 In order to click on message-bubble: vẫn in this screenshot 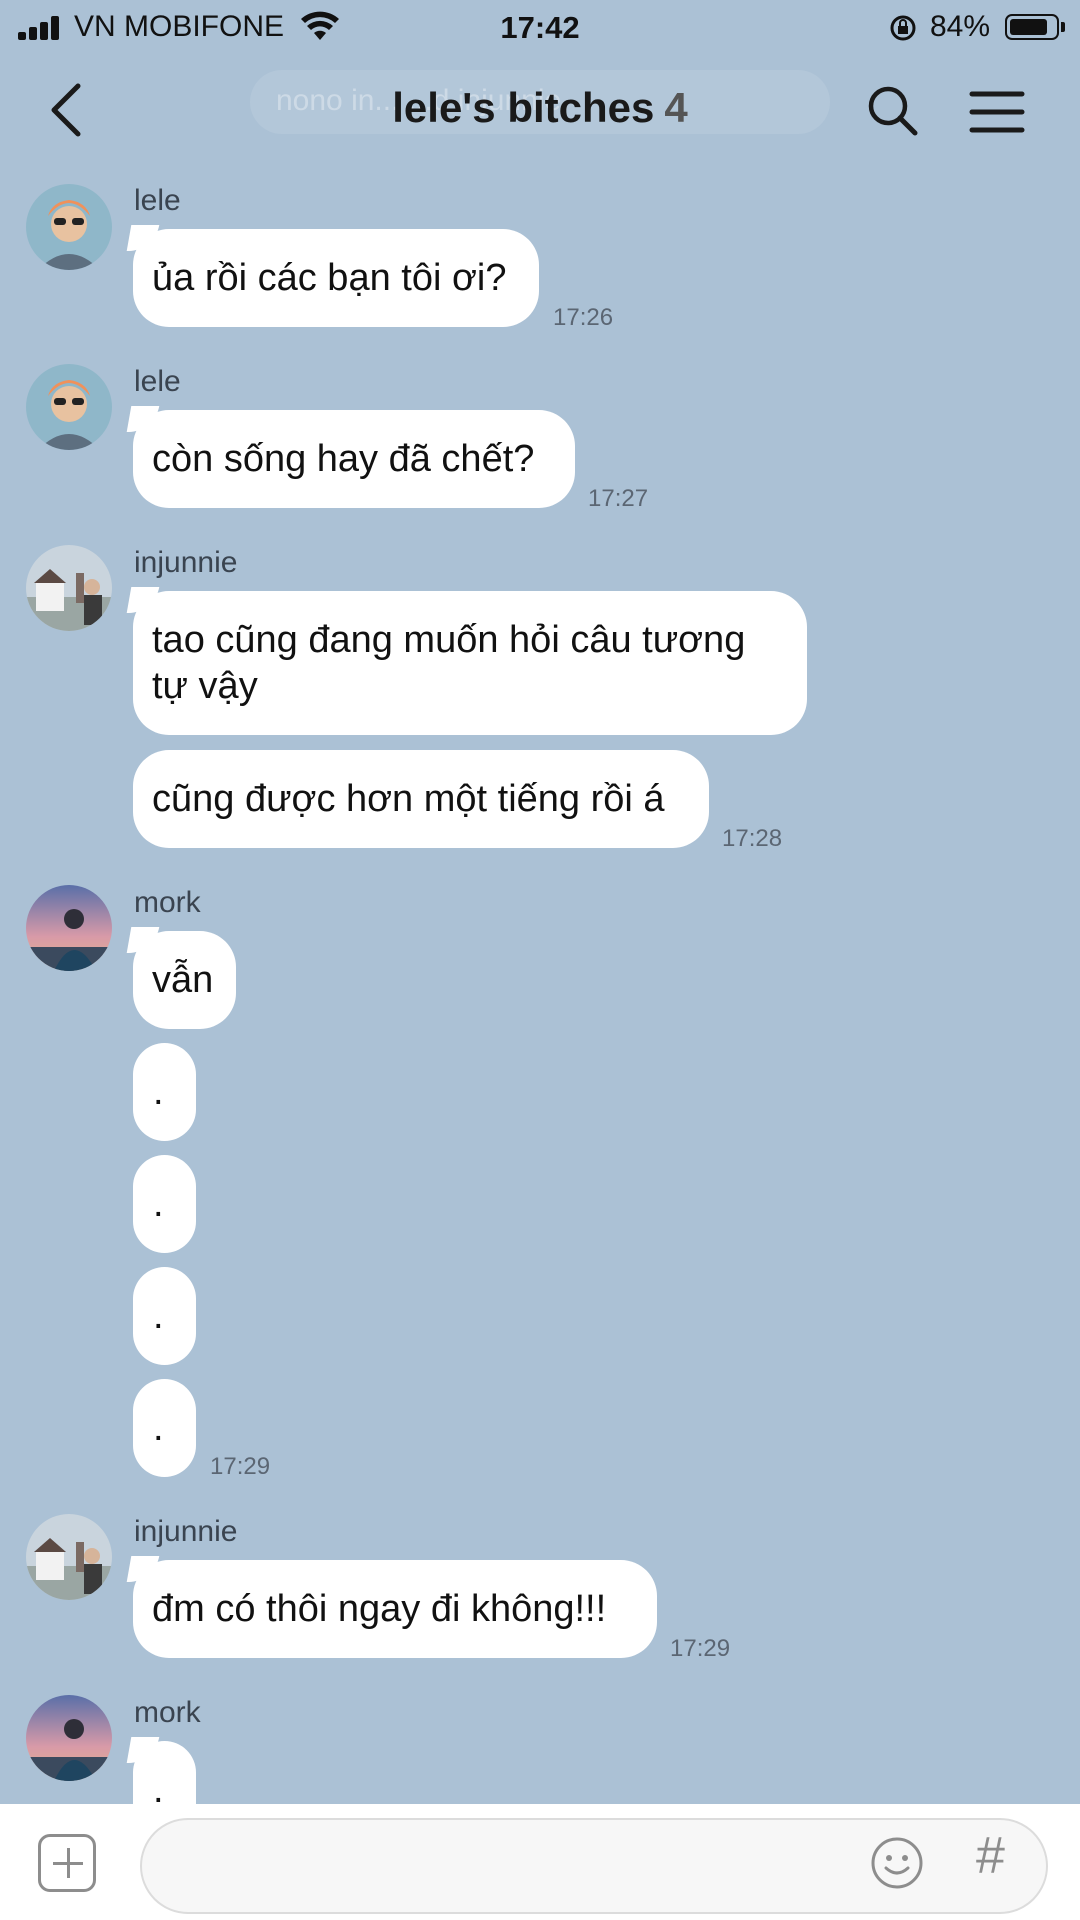, I will do `click(184, 980)`.